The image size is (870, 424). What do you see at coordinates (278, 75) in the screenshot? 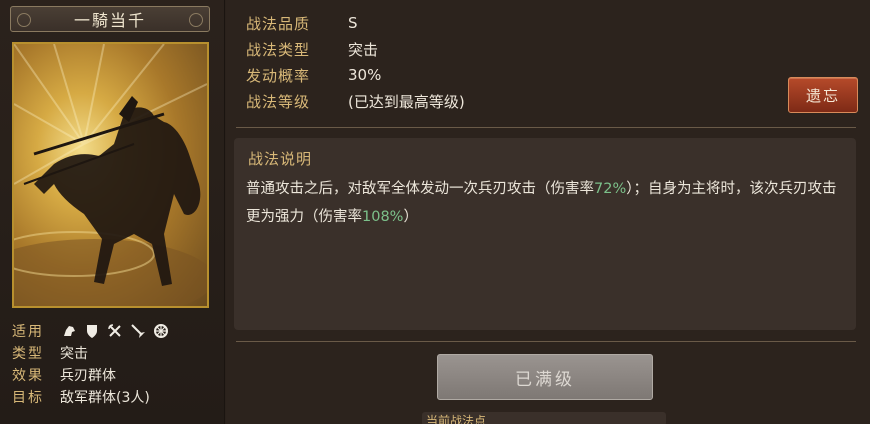
I see `chance-label: 发动概率` at bounding box center [278, 75].